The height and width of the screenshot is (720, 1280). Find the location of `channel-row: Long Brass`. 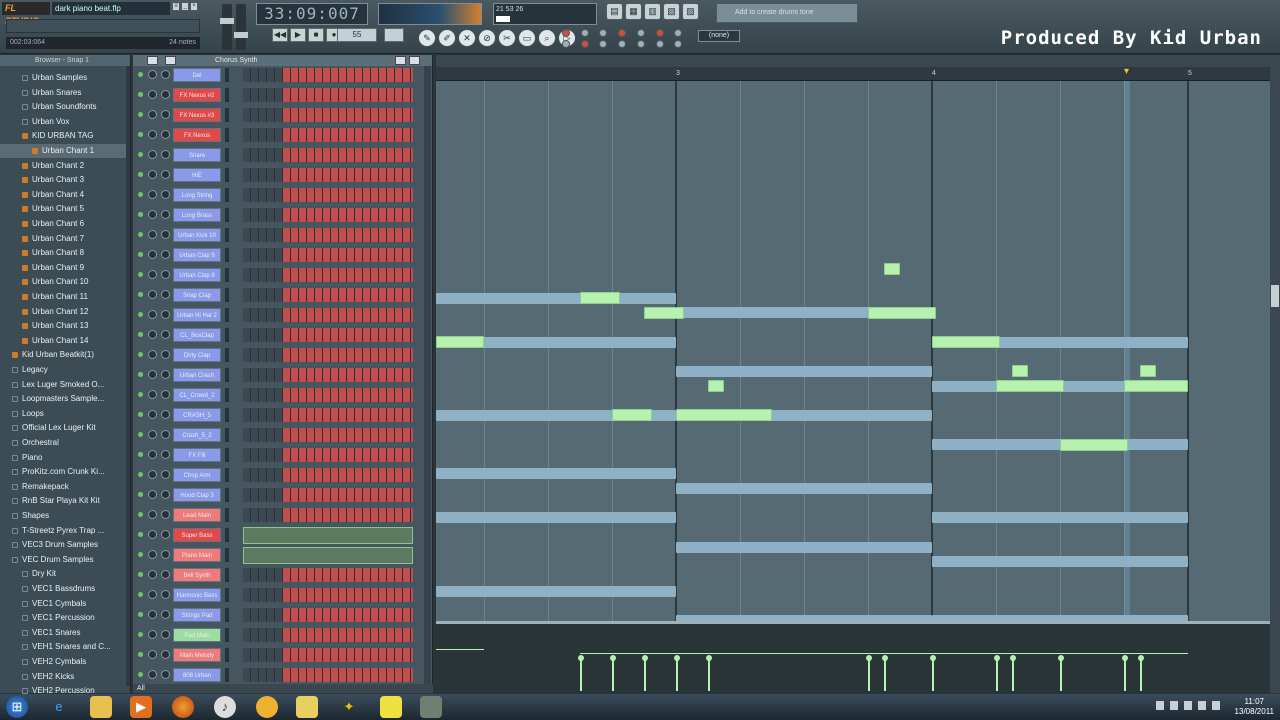

channel-row: Long Brass is located at coordinates (278, 215).